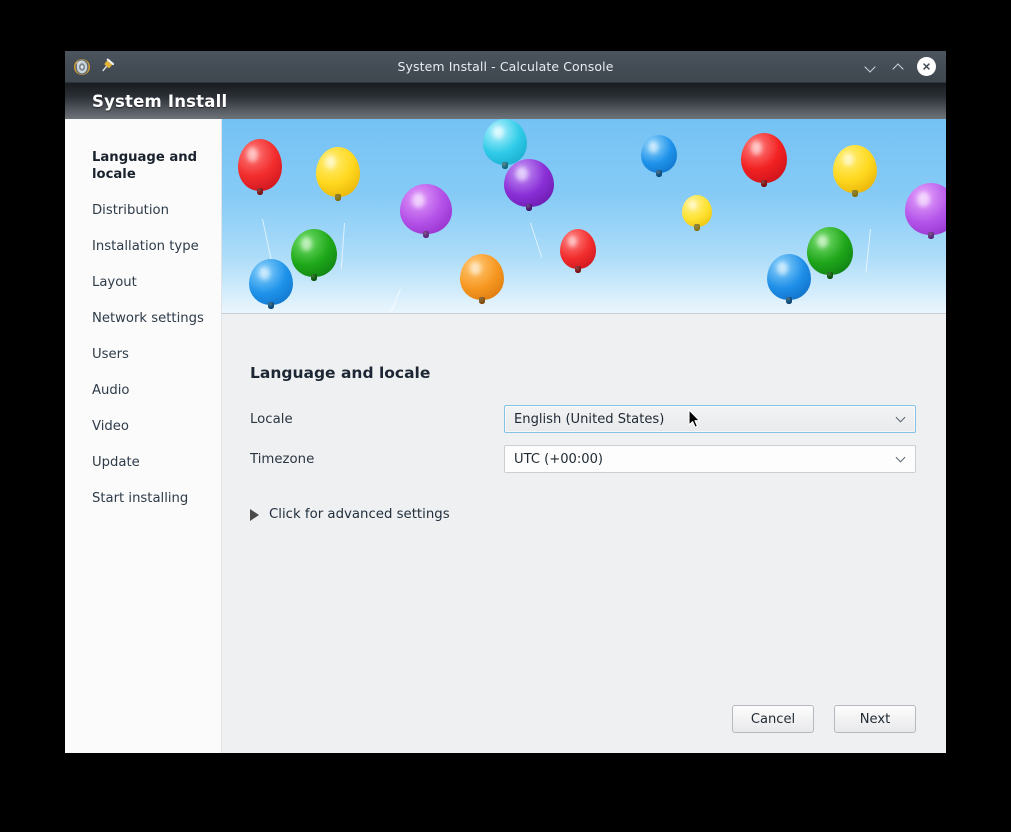  I want to click on footer-actions: Cancel Next, so click(583, 729).